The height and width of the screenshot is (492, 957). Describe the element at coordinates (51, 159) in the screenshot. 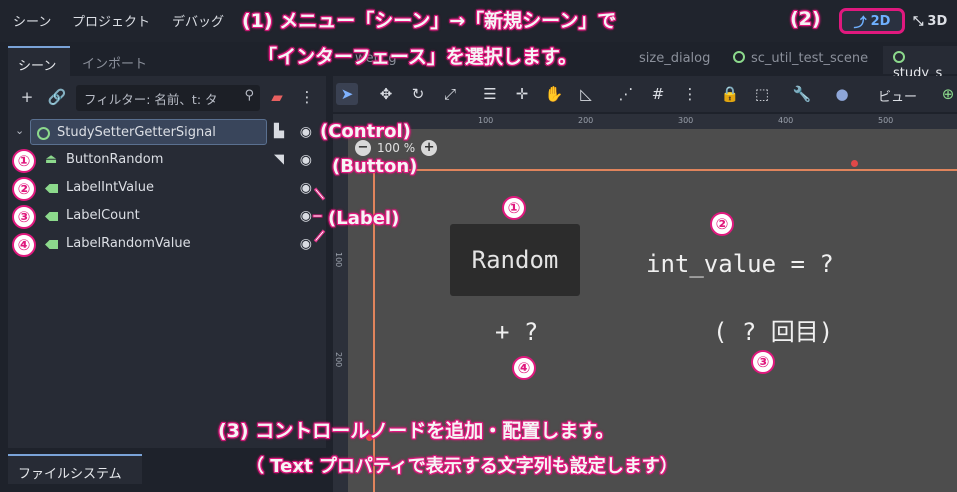

I see `button-node-icon: ⏏` at that location.